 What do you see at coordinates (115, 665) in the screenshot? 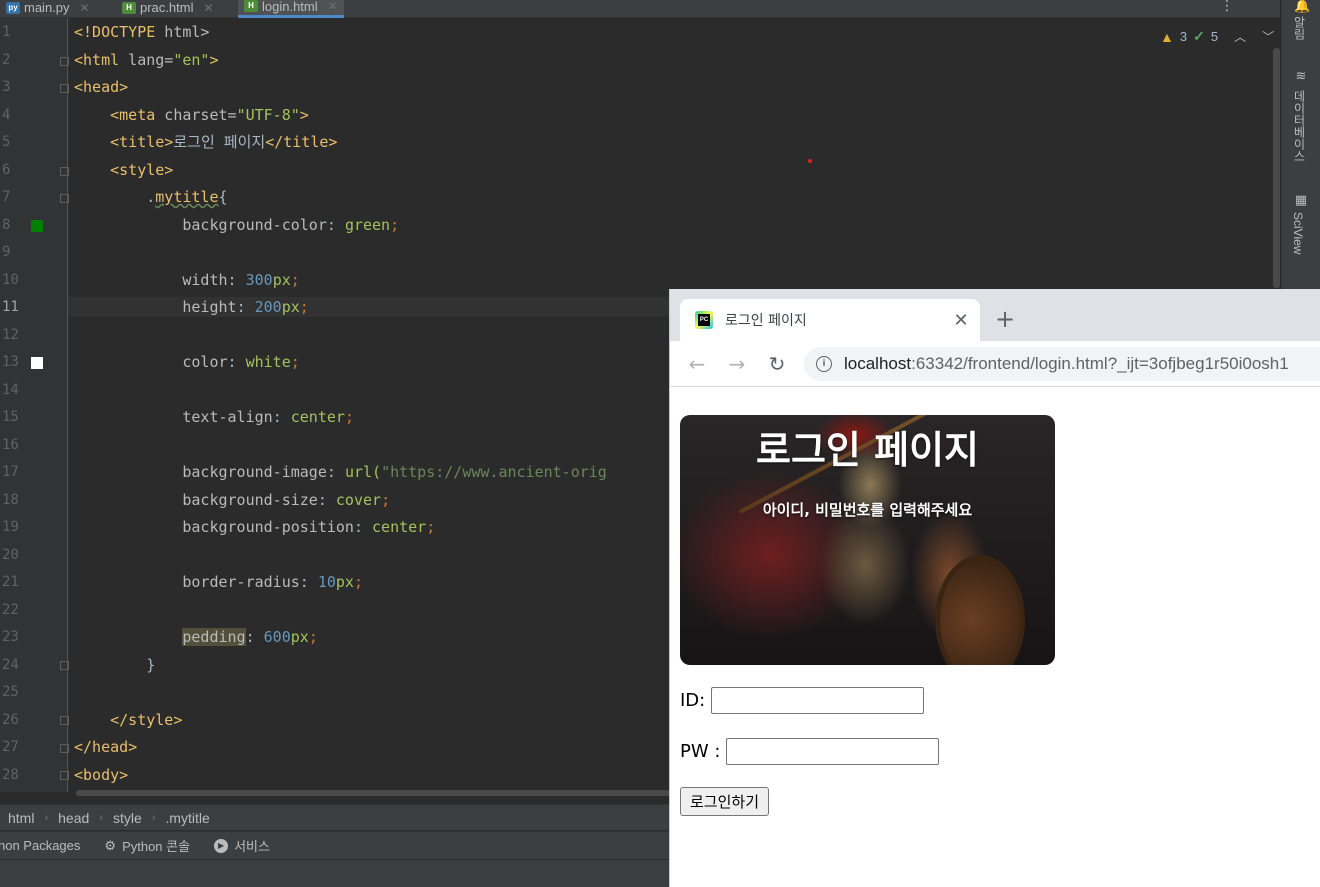
I see `code-line: }` at bounding box center [115, 665].